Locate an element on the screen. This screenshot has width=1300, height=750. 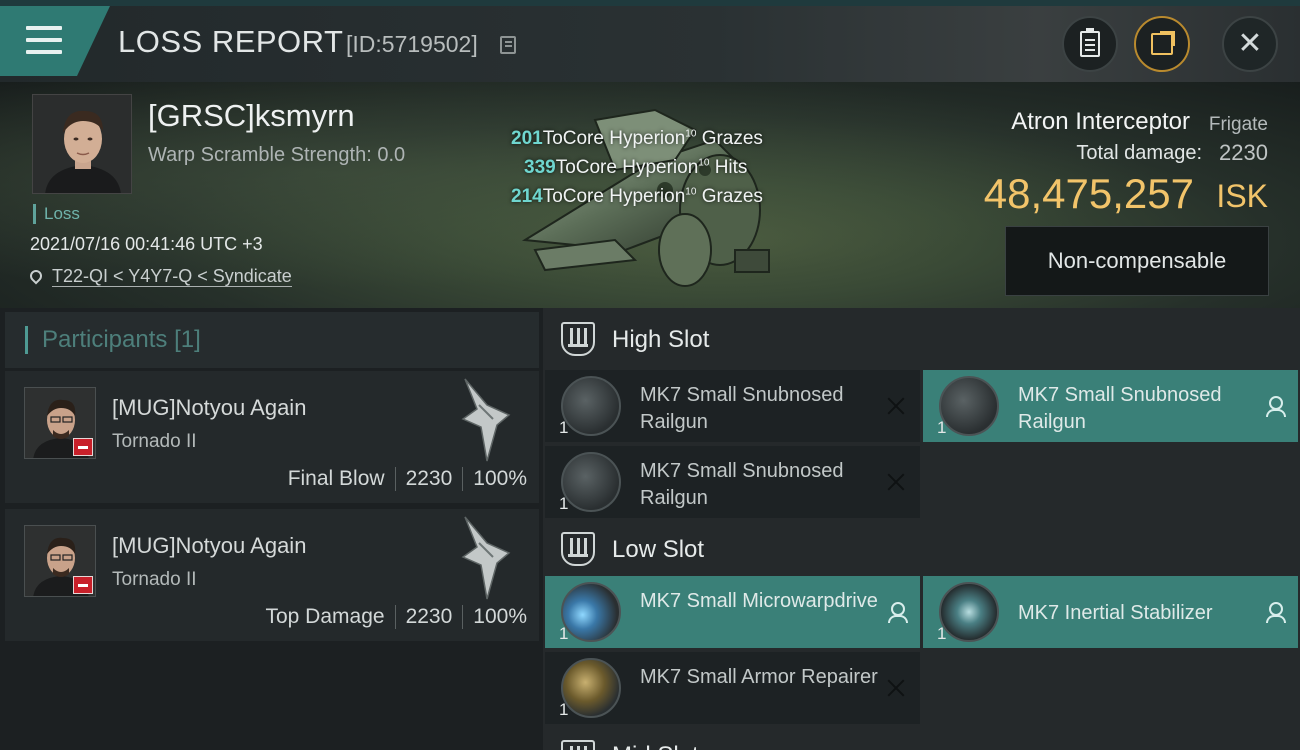
hit-log-line: 214ToCore Hyperion10 Grazes is located at coordinates (637, 196).